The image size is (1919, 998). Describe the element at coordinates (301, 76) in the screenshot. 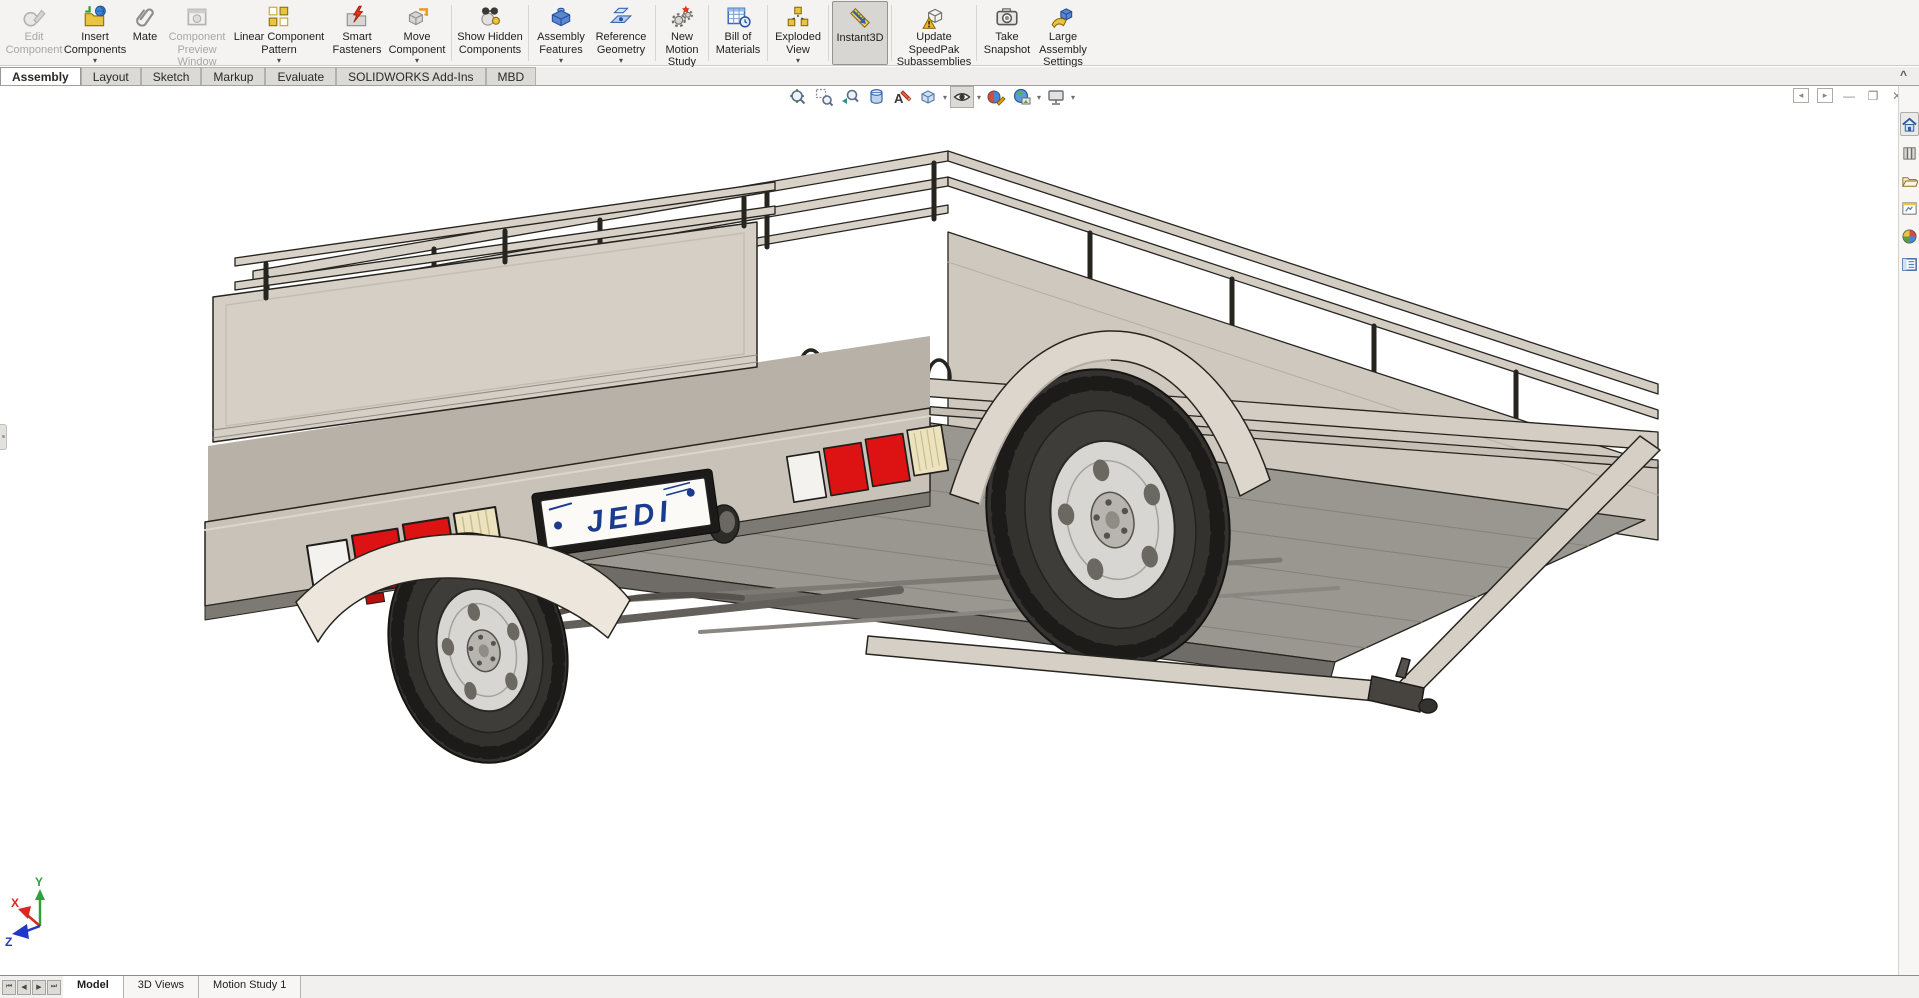

I see `tab-evaluate: Evaluate` at that location.